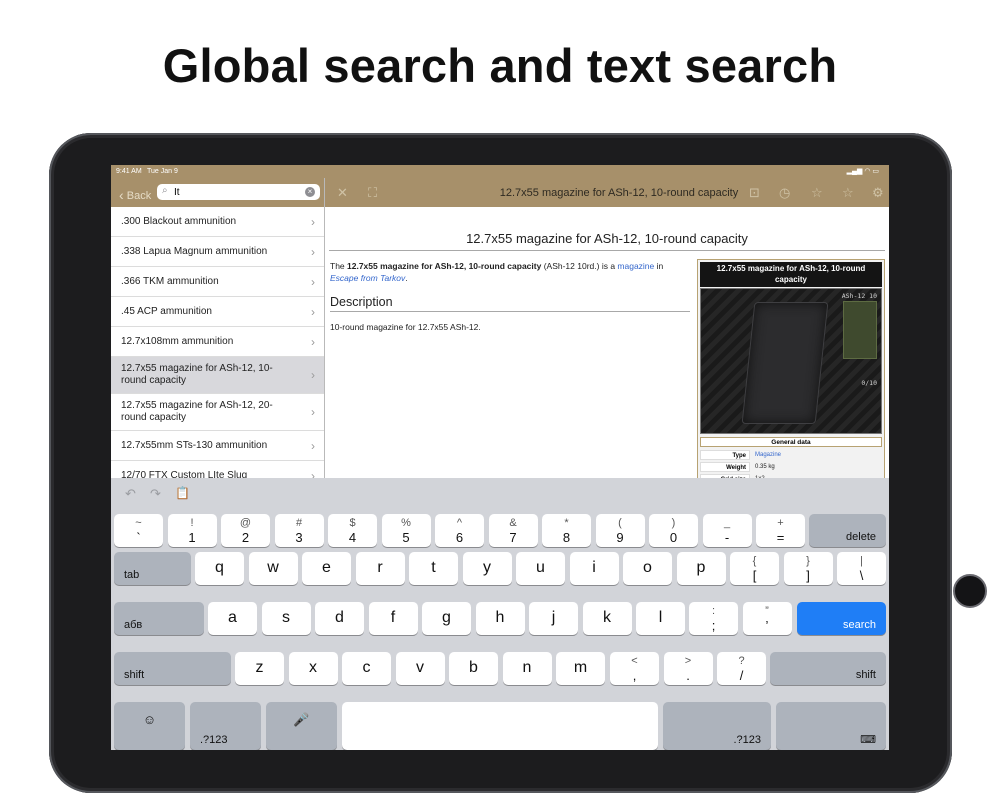 The height and width of the screenshot is (793, 1000). What do you see at coordinates (232, 618) in the screenshot?
I see `key-a: a` at bounding box center [232, 618].